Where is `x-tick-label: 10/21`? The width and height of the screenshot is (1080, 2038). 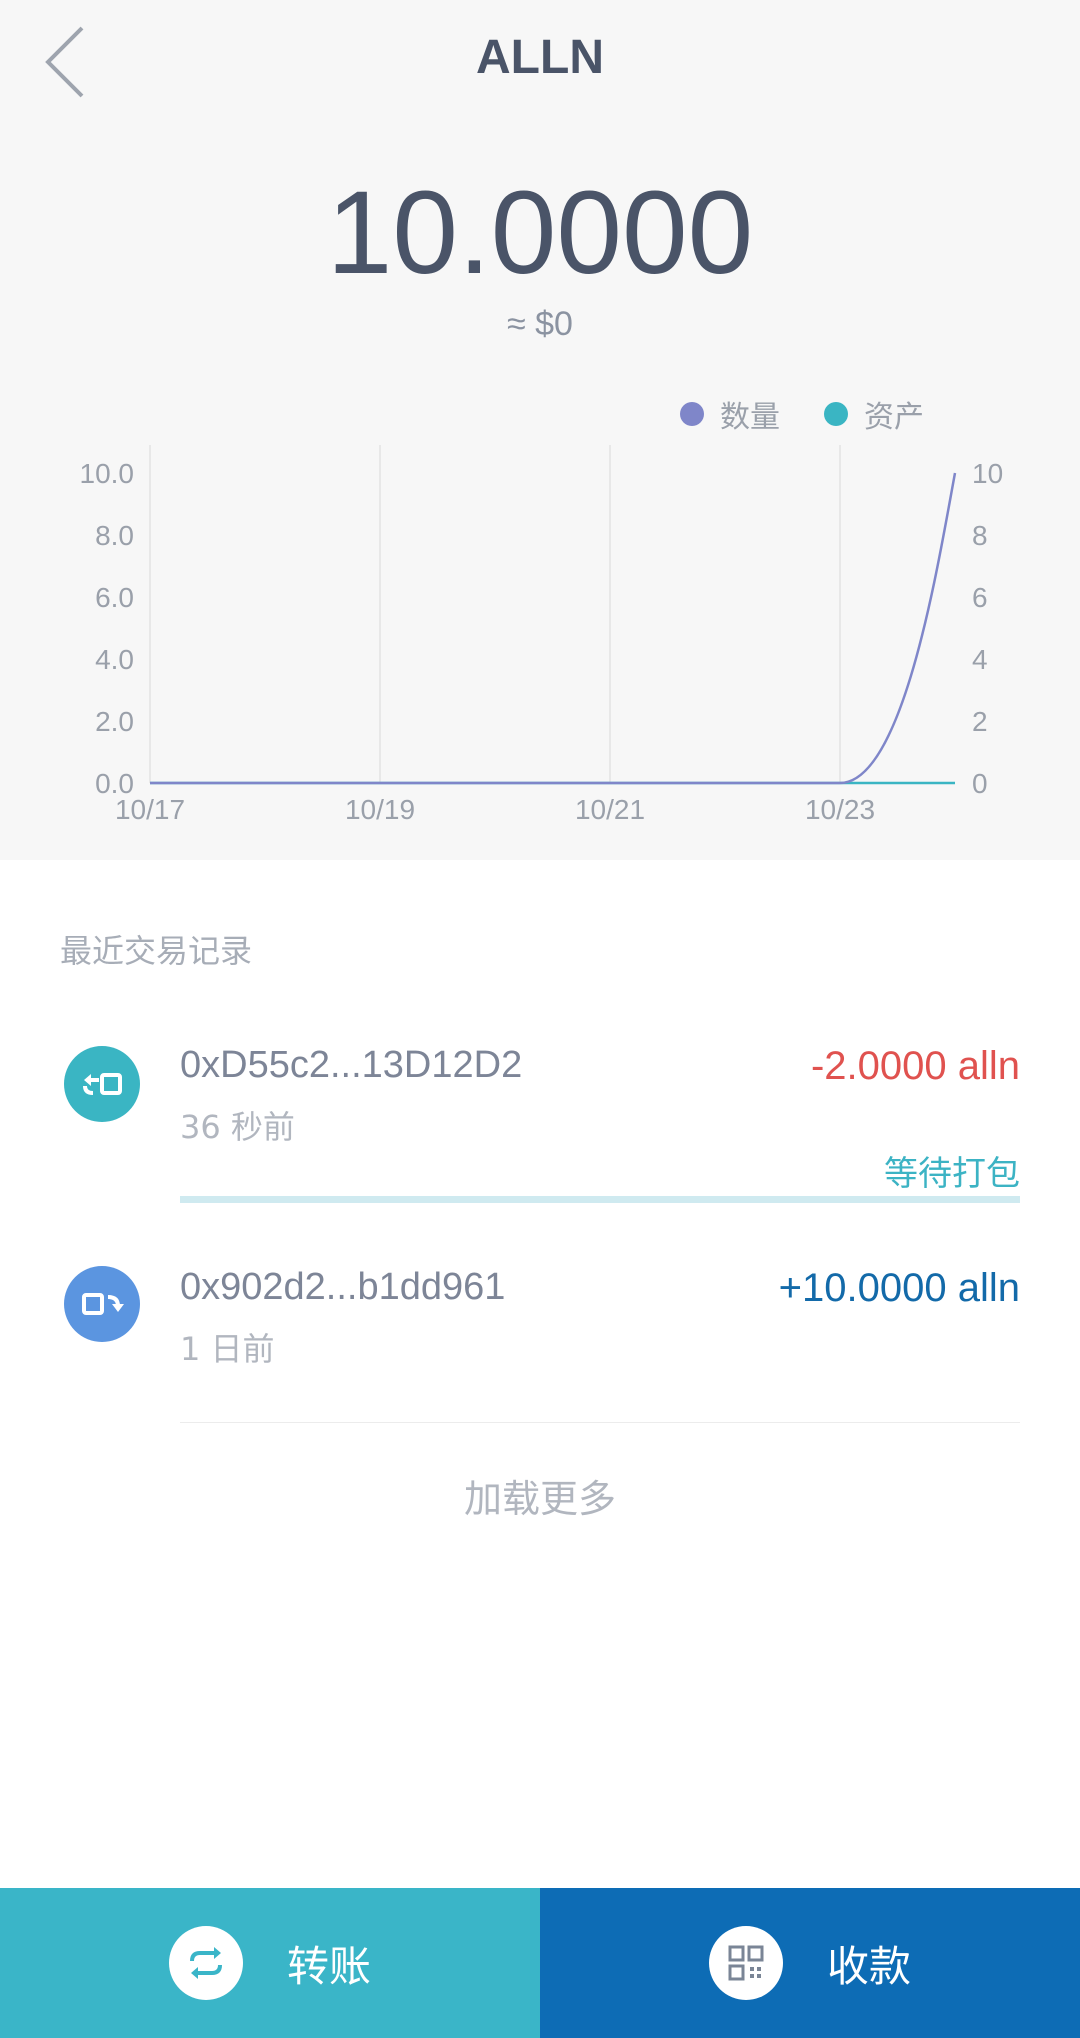
x-tick-label: 10/21 is located at coordinates (610, 809).